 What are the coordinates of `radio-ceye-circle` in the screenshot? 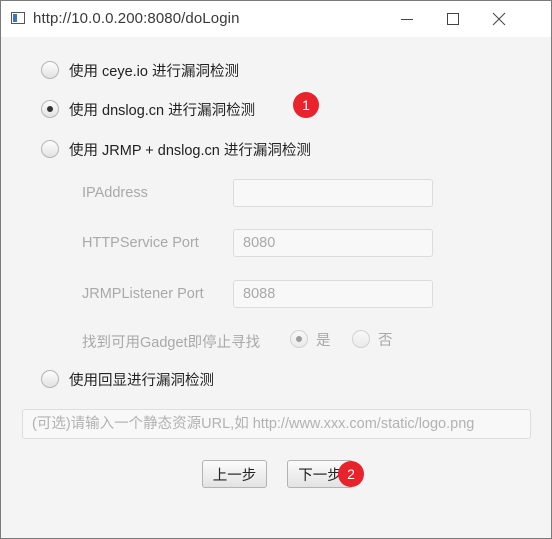 It's located at (50, 70).